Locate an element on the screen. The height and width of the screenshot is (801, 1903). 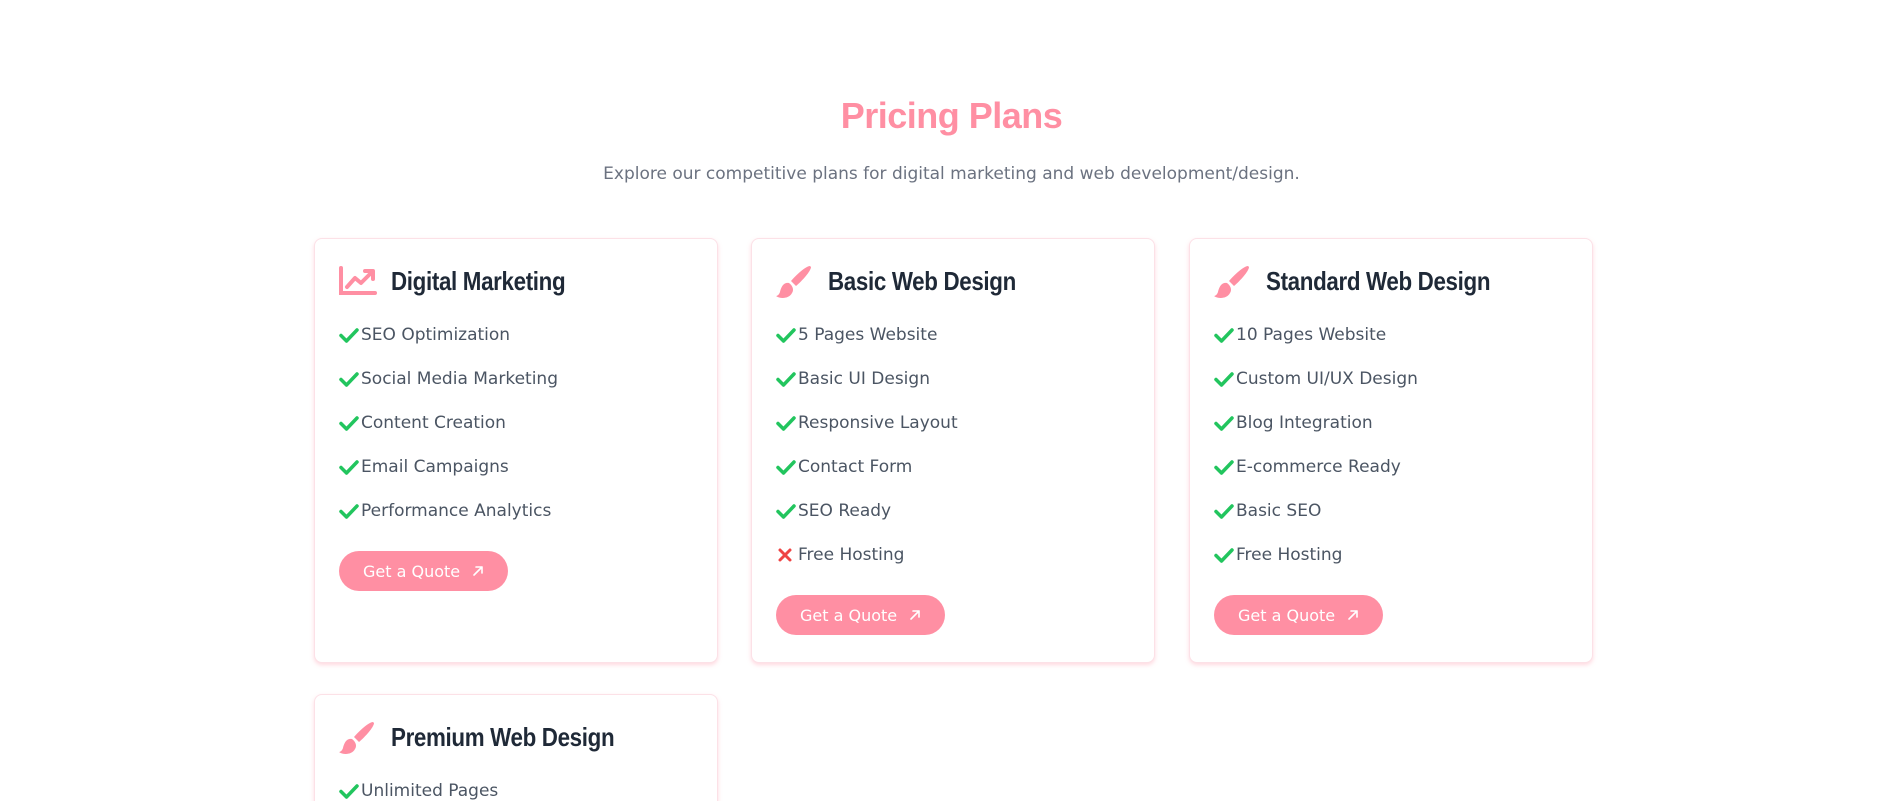
feature-text: Contact Form is located at coordinates (855, 467).